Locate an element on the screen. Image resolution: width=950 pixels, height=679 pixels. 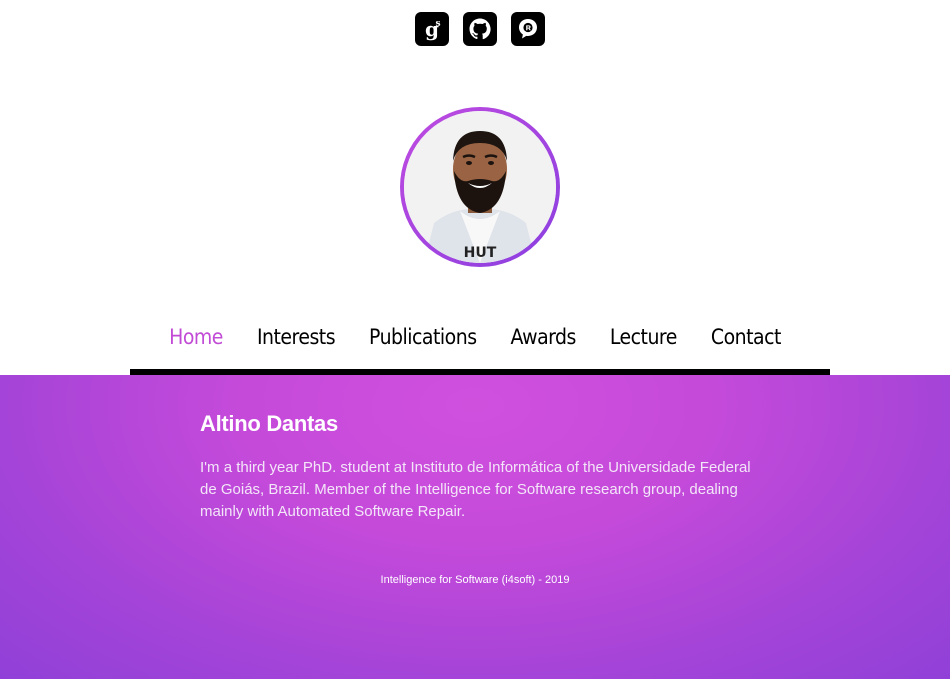
researchgate-icon is located at coordinates (528, 29).